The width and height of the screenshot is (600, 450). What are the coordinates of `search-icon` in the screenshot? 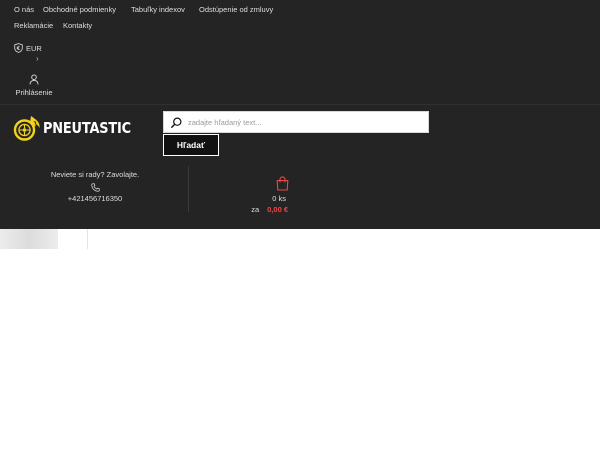 It's located at (176, 122).